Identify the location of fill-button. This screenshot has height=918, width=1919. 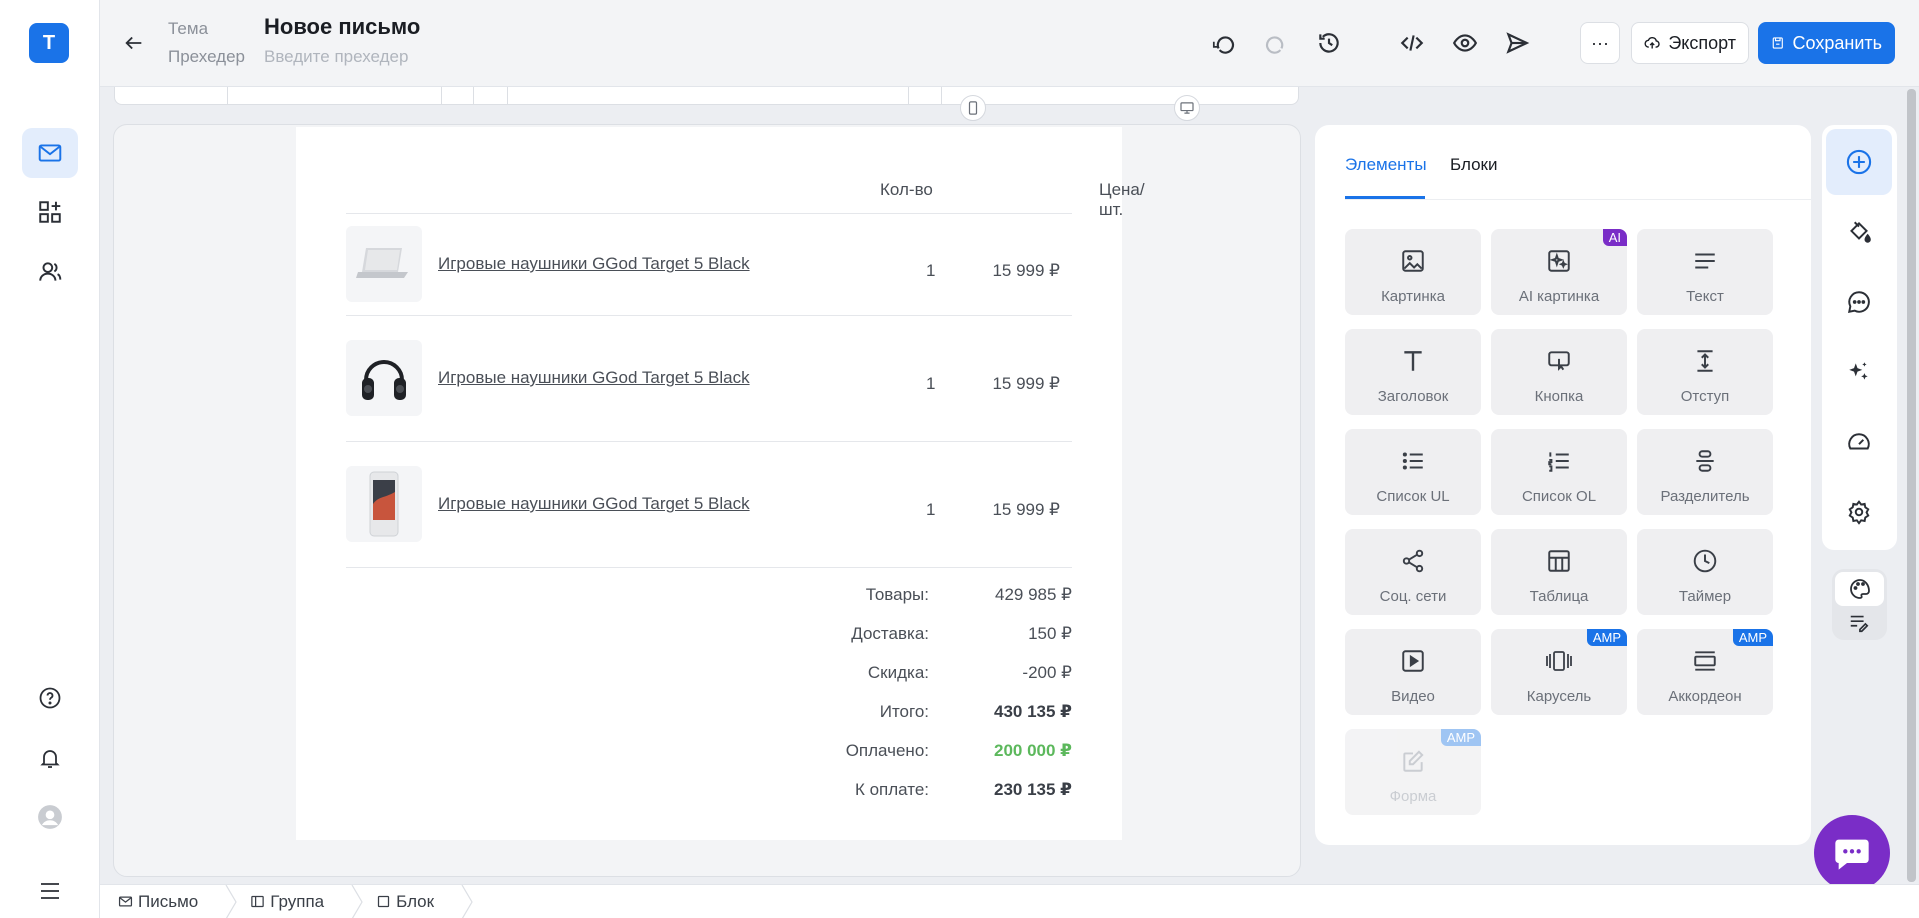
(1859, 232).